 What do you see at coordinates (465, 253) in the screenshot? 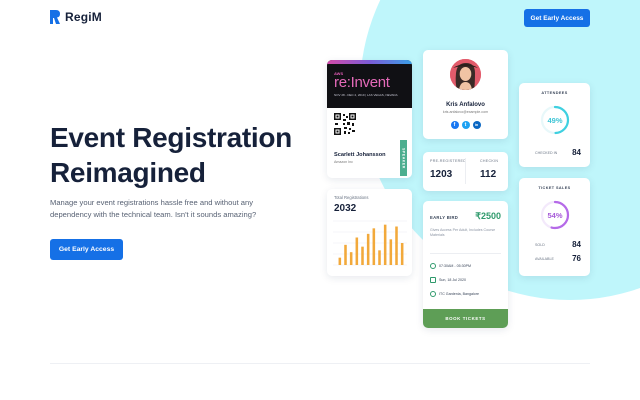
I see `ticket-divider` at bounding box center [465, 253].